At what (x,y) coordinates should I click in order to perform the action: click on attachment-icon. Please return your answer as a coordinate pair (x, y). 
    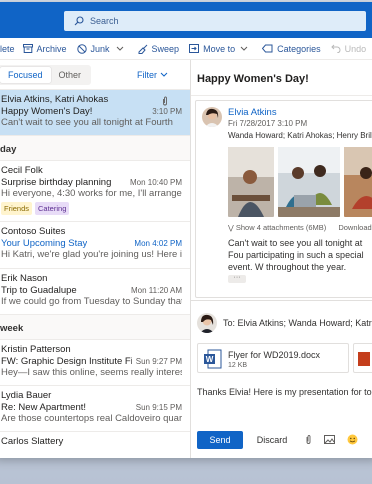
    Looking at the image, I should click on (165, 101).